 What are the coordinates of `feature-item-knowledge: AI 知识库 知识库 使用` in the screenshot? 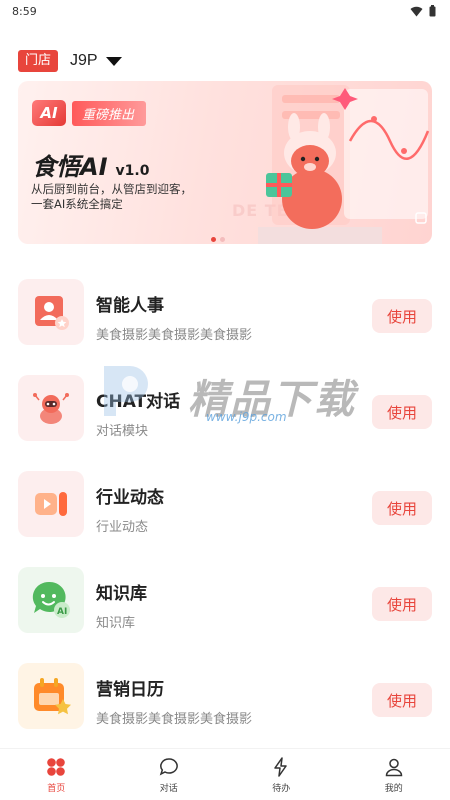 It's located at (225, 601).